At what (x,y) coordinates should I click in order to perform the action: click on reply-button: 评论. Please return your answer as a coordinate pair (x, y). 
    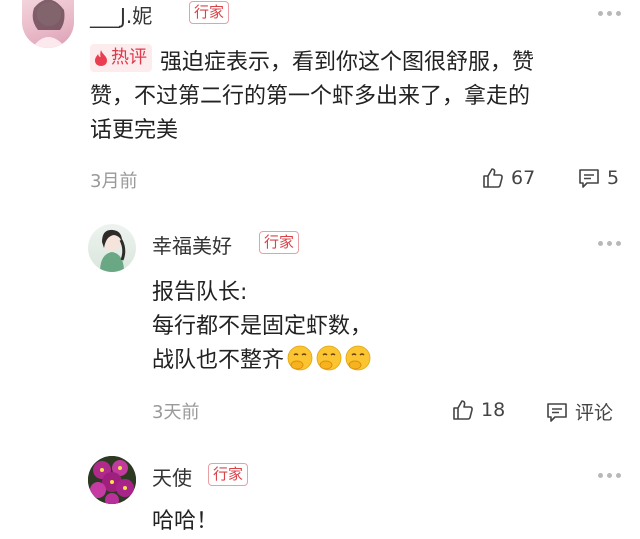
    Looking at the image, I should click on (579, 411).